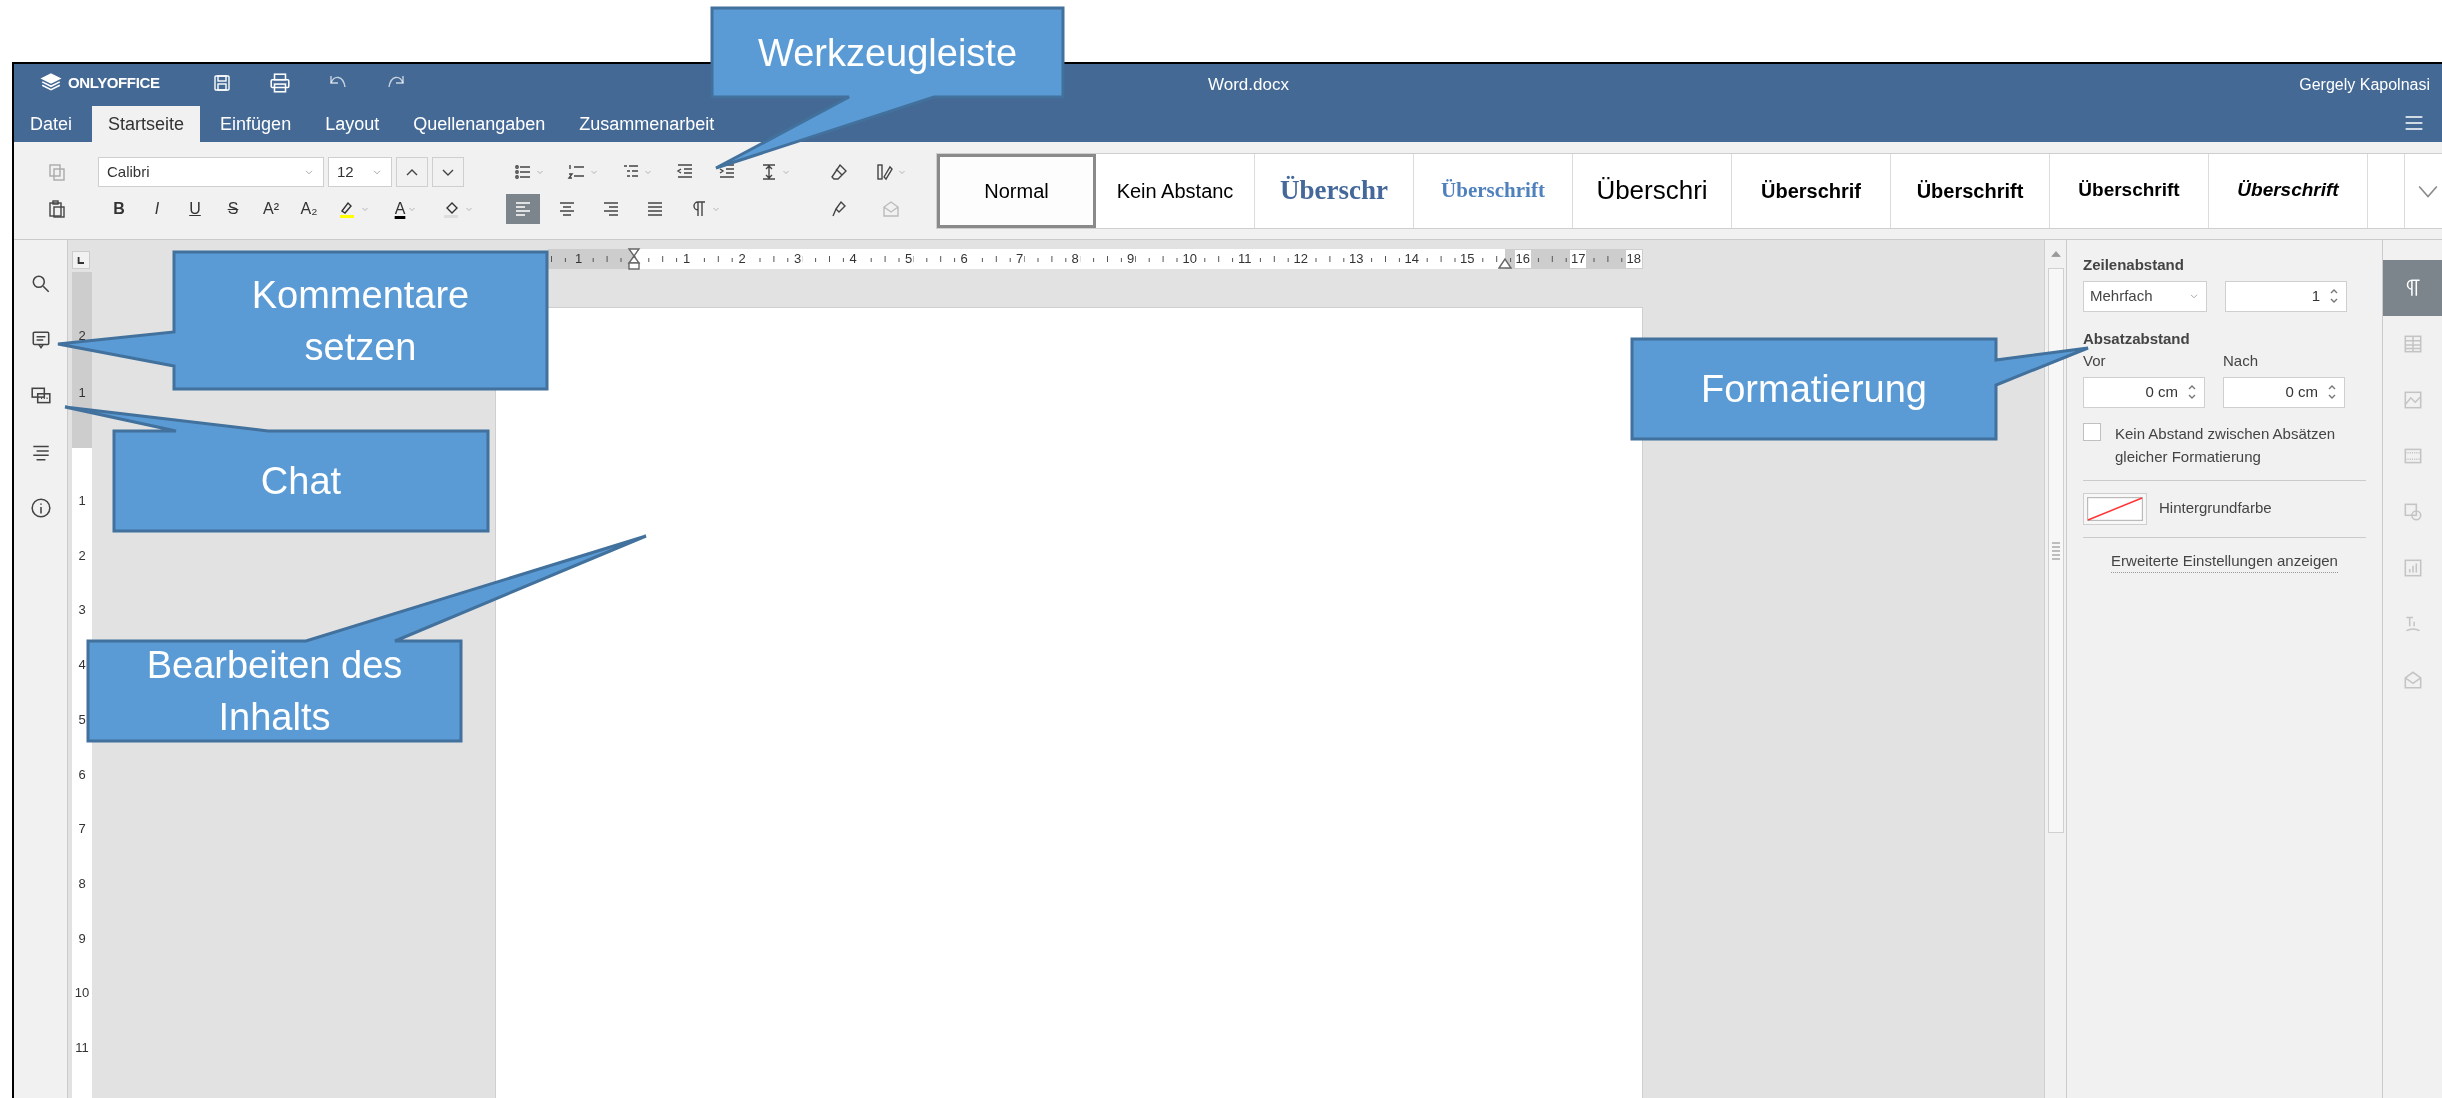 Image resolution: width=2442 pixels, height=1098 pixels. I want to click on spacing-before-field: 0 cm, so click(2144, 392).